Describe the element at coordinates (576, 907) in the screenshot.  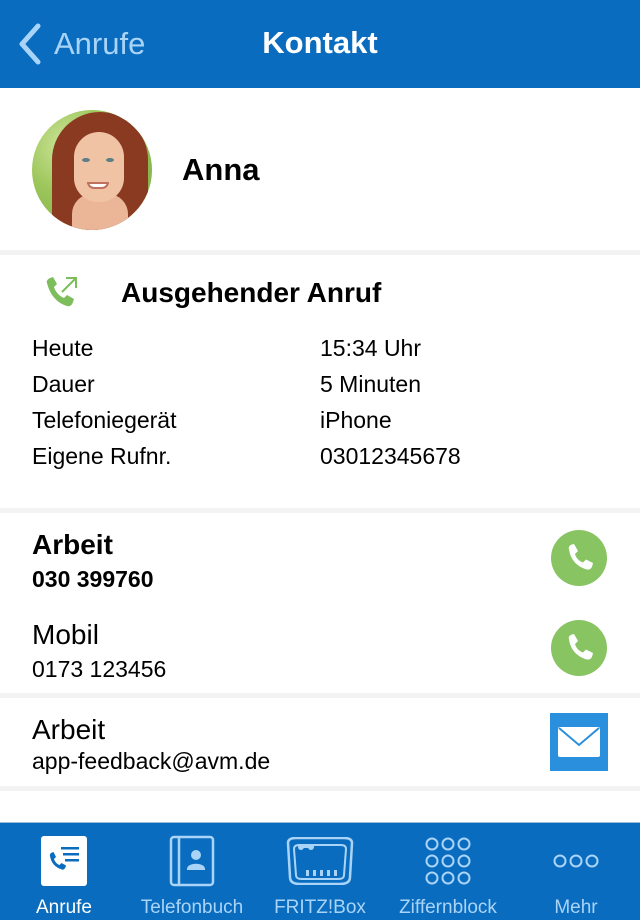
I see `tab-label: Mehr` at that location.